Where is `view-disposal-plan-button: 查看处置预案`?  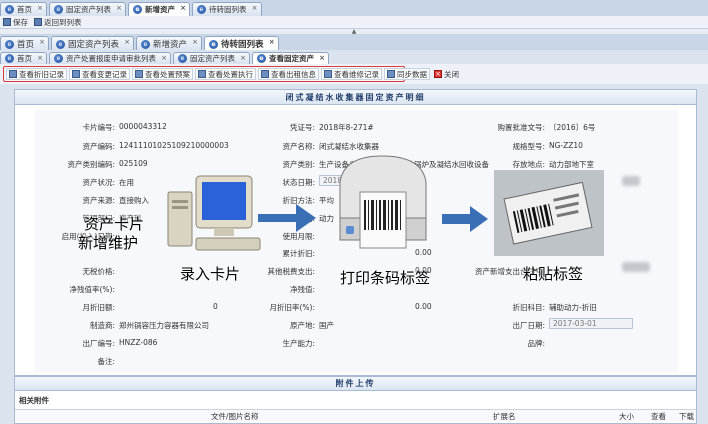
view-disposal-plan-button: 查看处置预案 is located at coordinates (162, 74).